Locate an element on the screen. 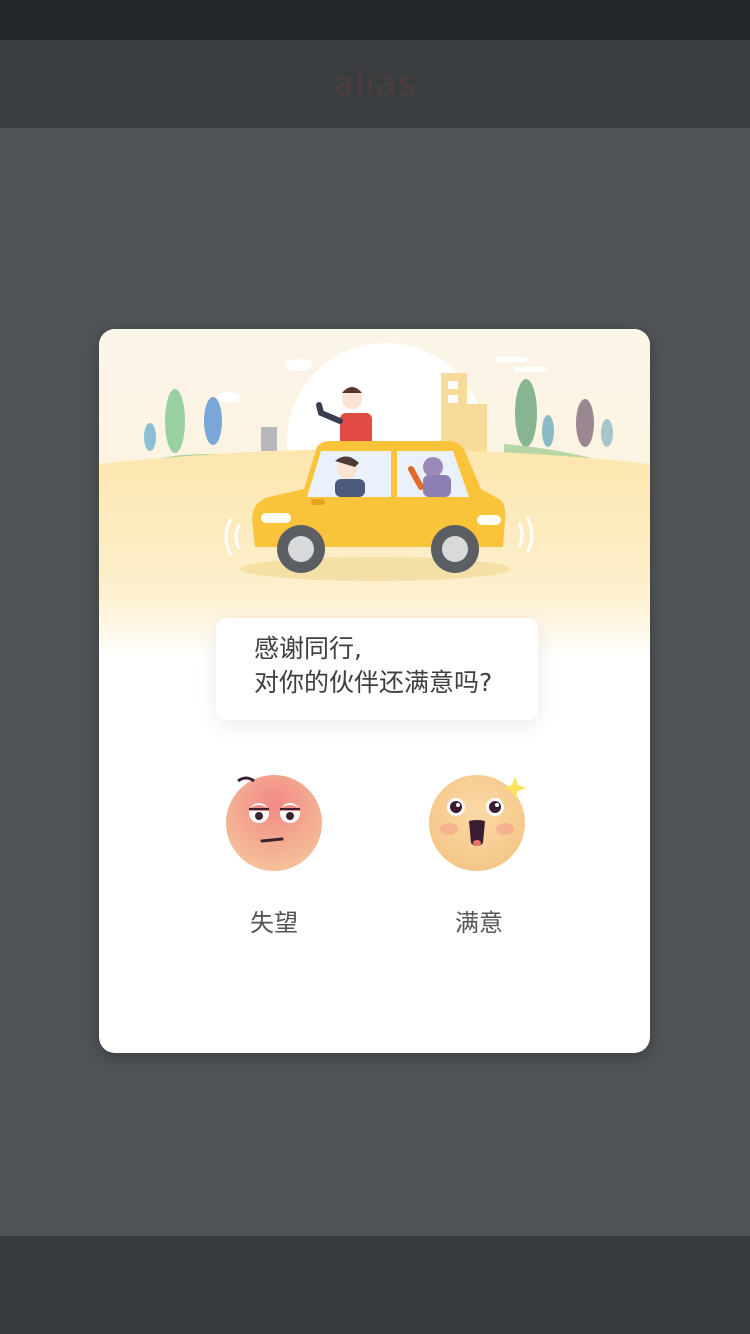  status-bar is located at coordinates (375, 20).